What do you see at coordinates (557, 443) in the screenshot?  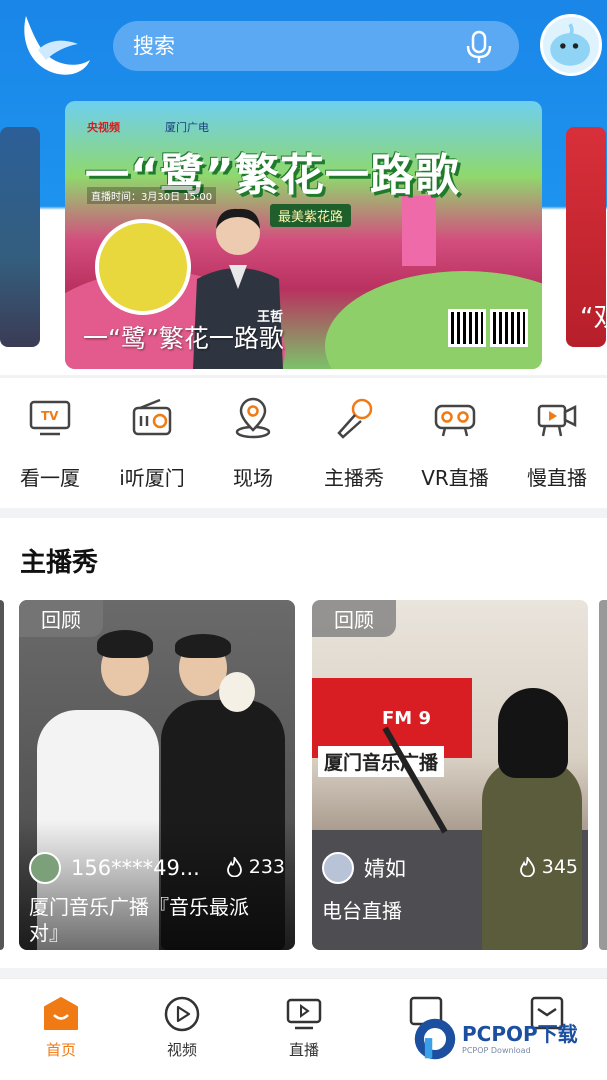 I see `quicknav-item-manzhibo: 慢直播` at bounding box center [557, 443].